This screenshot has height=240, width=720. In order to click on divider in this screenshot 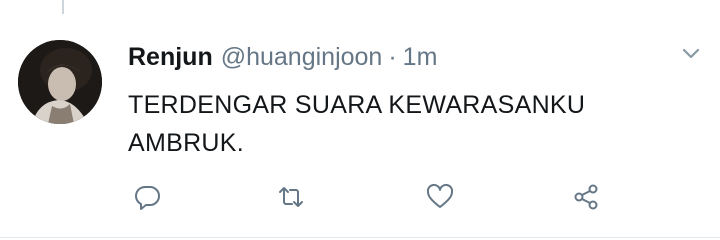, I will do `click(360, 237)`.